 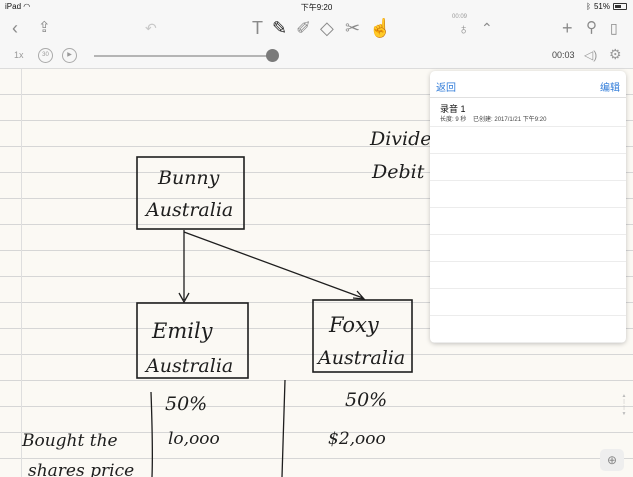 I want to click on box3-line1: Foxy, so click(x=354, y=325).